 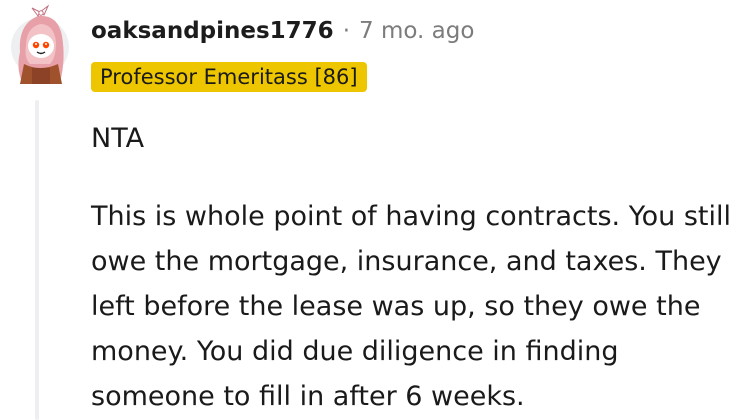 I want to click on user-avatar-icon, so click(x=41, y=46).